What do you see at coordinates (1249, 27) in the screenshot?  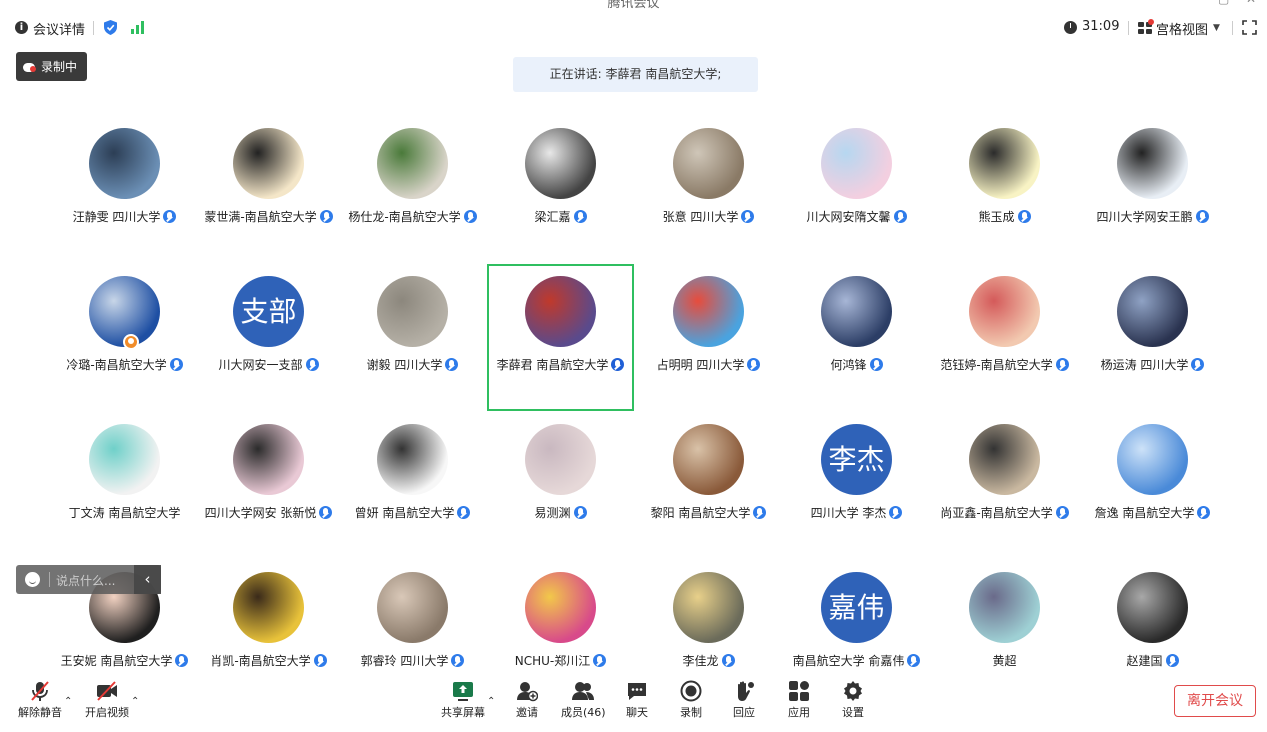 I see `fullscreen-icon` at bounding box center [1249, 27].